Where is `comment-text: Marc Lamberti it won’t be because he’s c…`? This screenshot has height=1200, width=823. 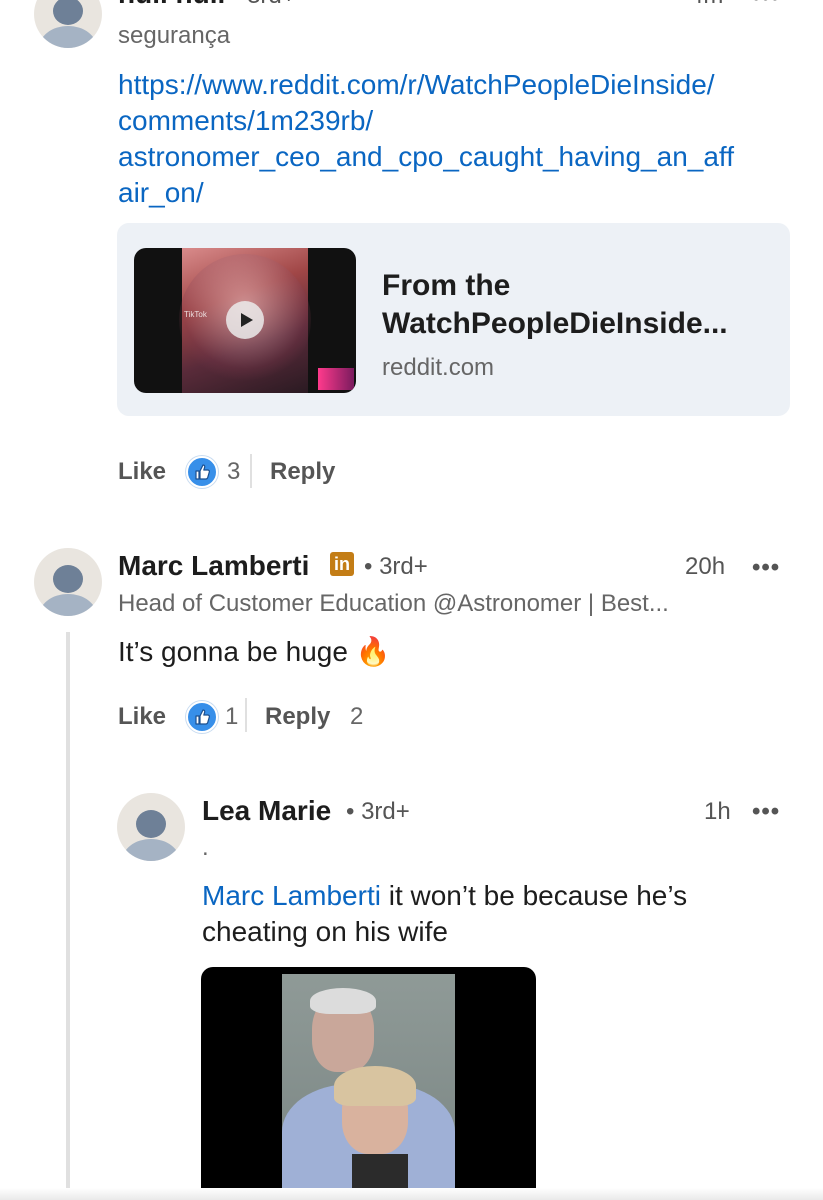 comment-text: Marc Lamberti it won’t be because he’s c… is located at coordinates (502, 914).